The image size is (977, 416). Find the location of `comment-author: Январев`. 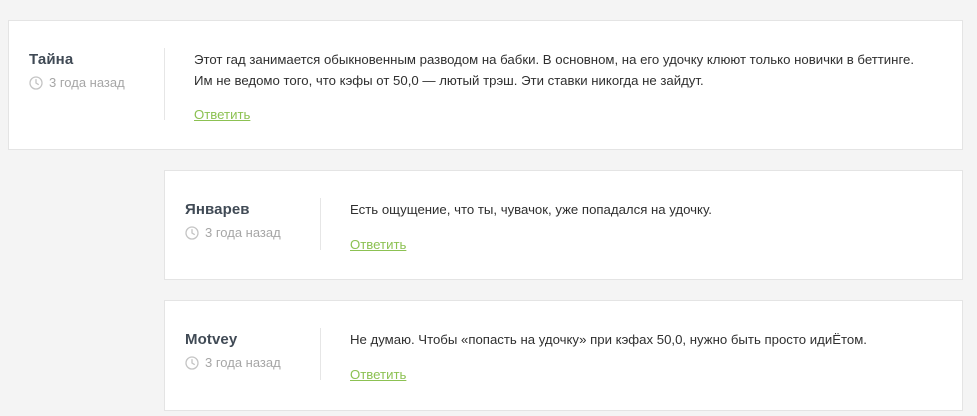

comment-author: Январев is located at coordinates (217, 209).